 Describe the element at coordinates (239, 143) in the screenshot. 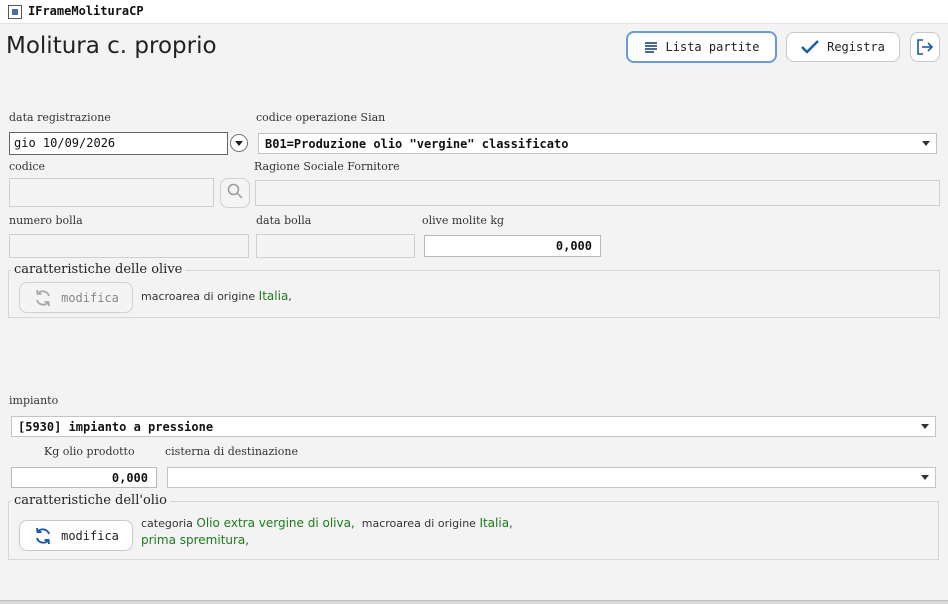

I see `date-dropdown-button` at that location.